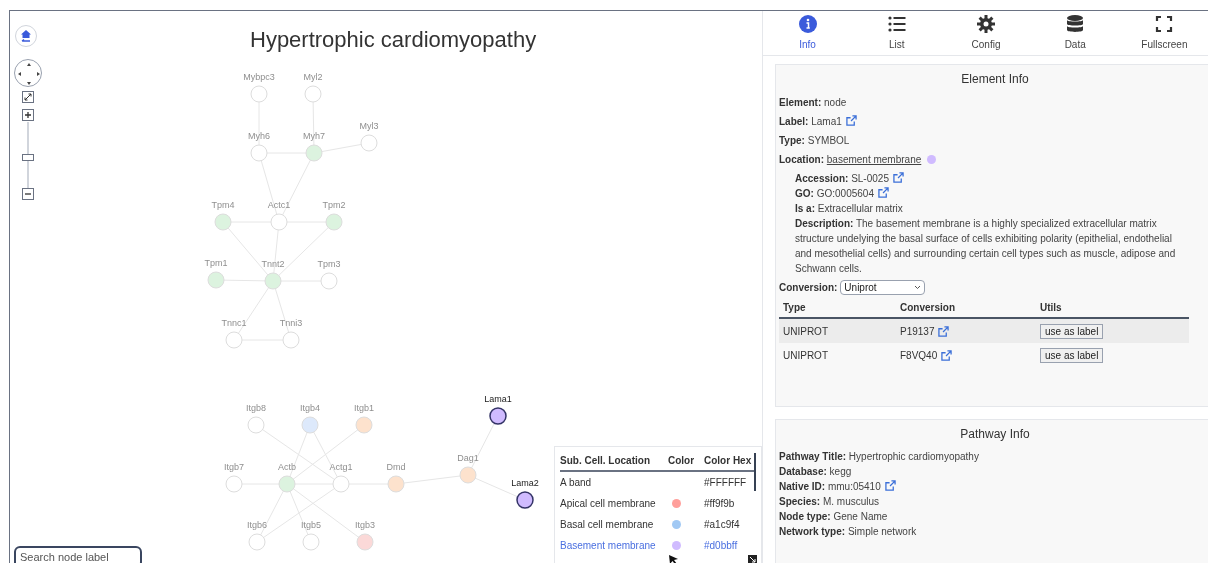  Describe the element at coordinates (273, 264) in the screenshot. I see `node-label: Tnnt2` at that location.